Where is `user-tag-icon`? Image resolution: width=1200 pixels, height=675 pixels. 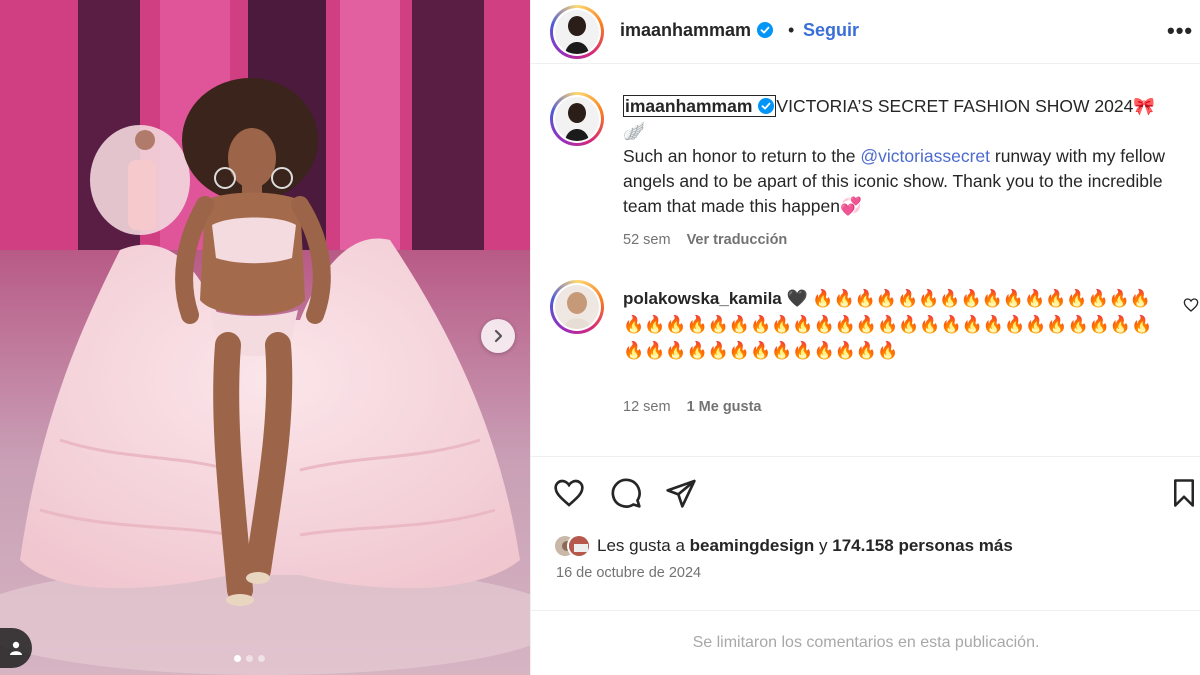
user-tag-icon is located at coordinates (16, 648).